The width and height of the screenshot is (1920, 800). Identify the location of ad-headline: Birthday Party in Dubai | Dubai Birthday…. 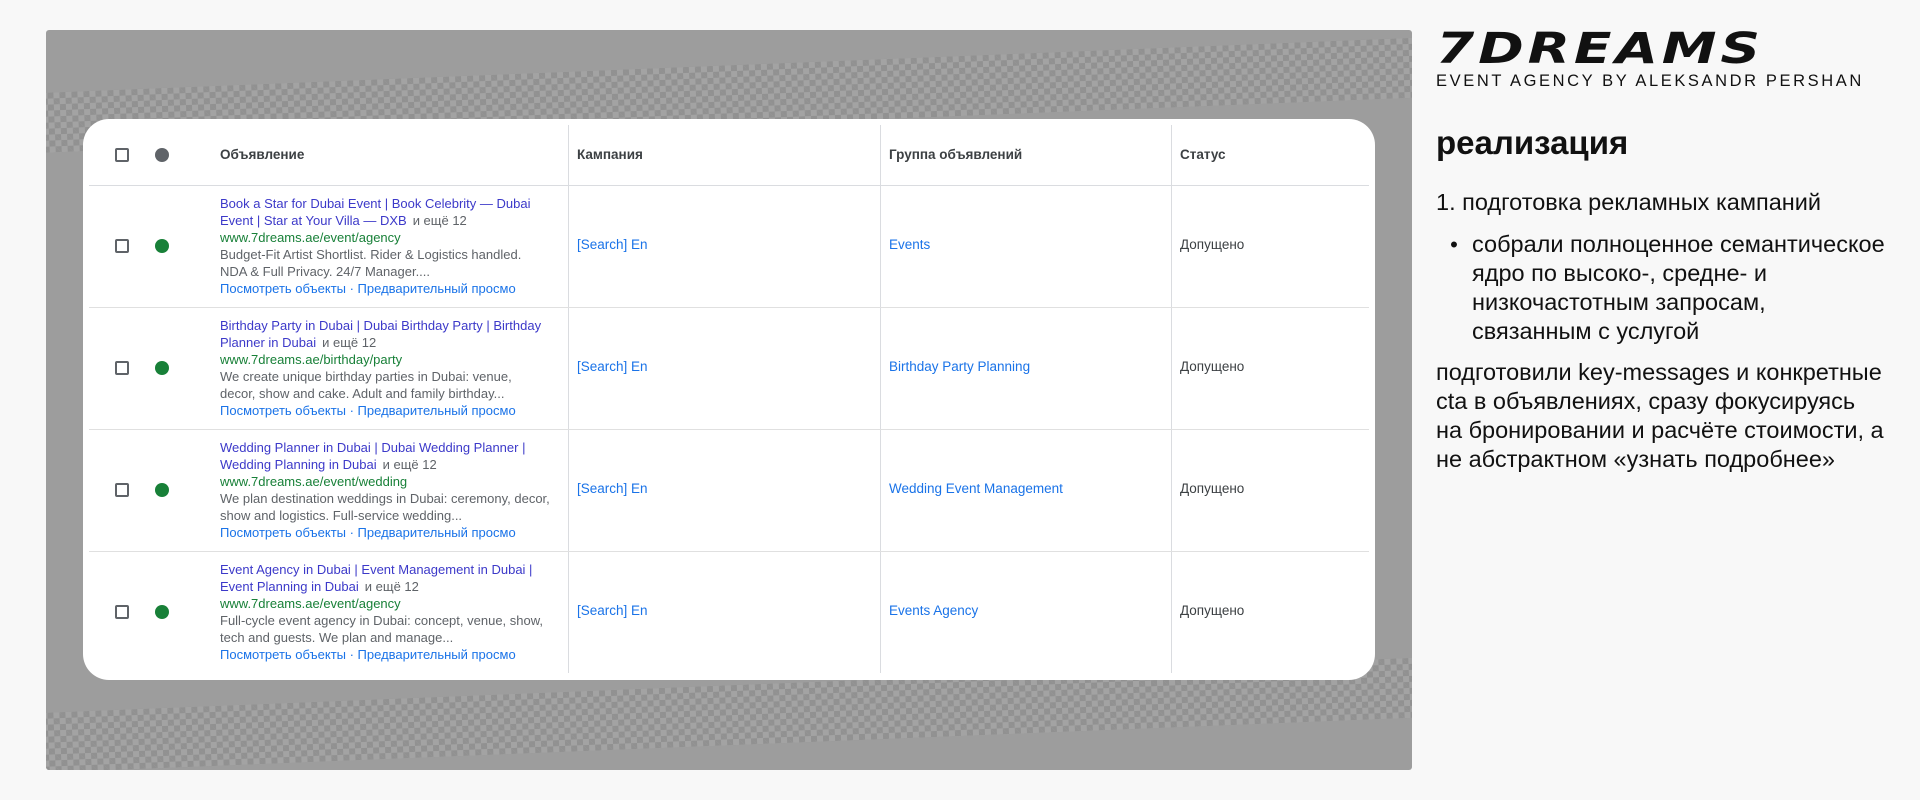
(380, 334).